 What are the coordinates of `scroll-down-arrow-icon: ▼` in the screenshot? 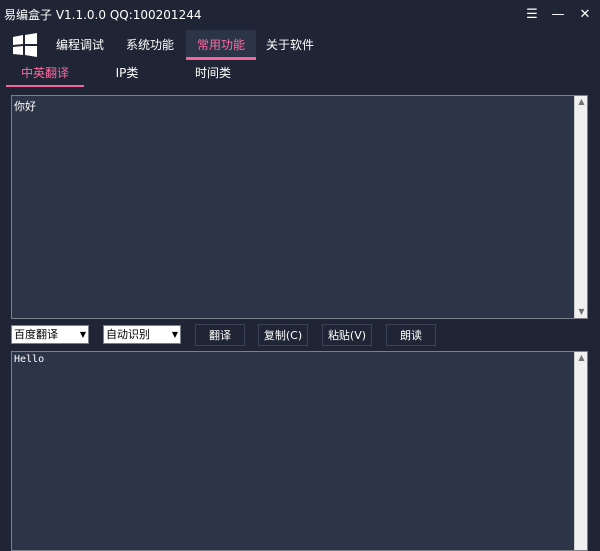 It's located at (581, 312).